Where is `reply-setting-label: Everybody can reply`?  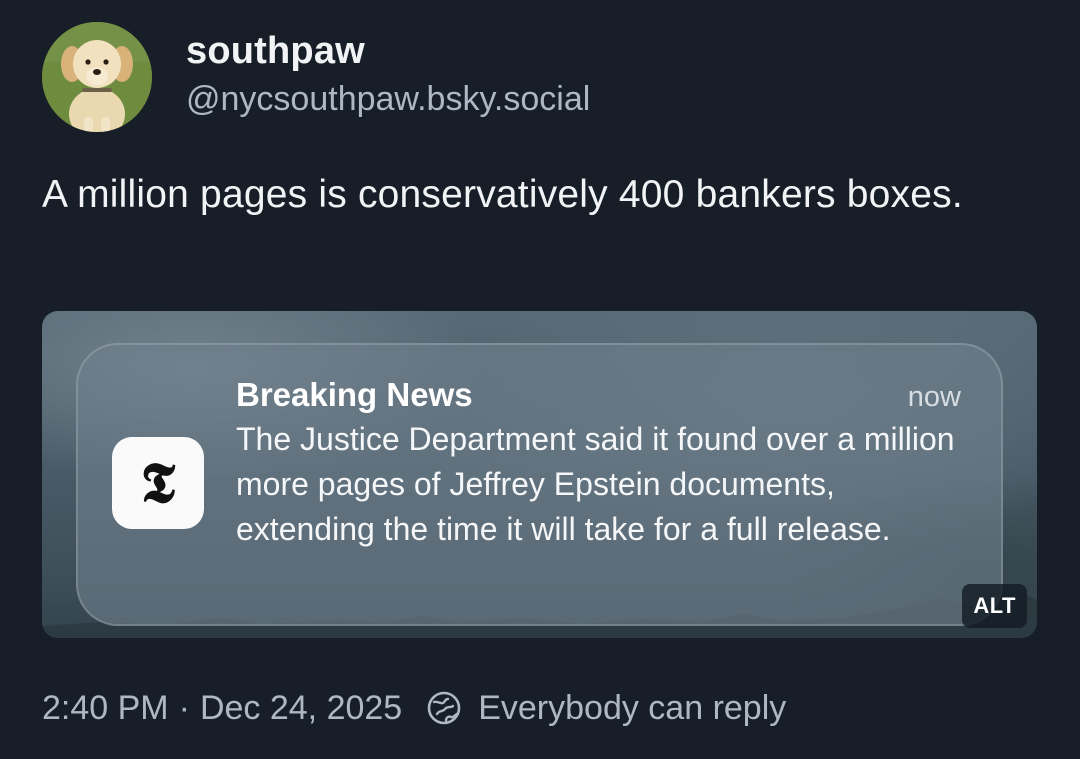
reply-setting-label: Everybody can reply is located at coordinates (632, 708).